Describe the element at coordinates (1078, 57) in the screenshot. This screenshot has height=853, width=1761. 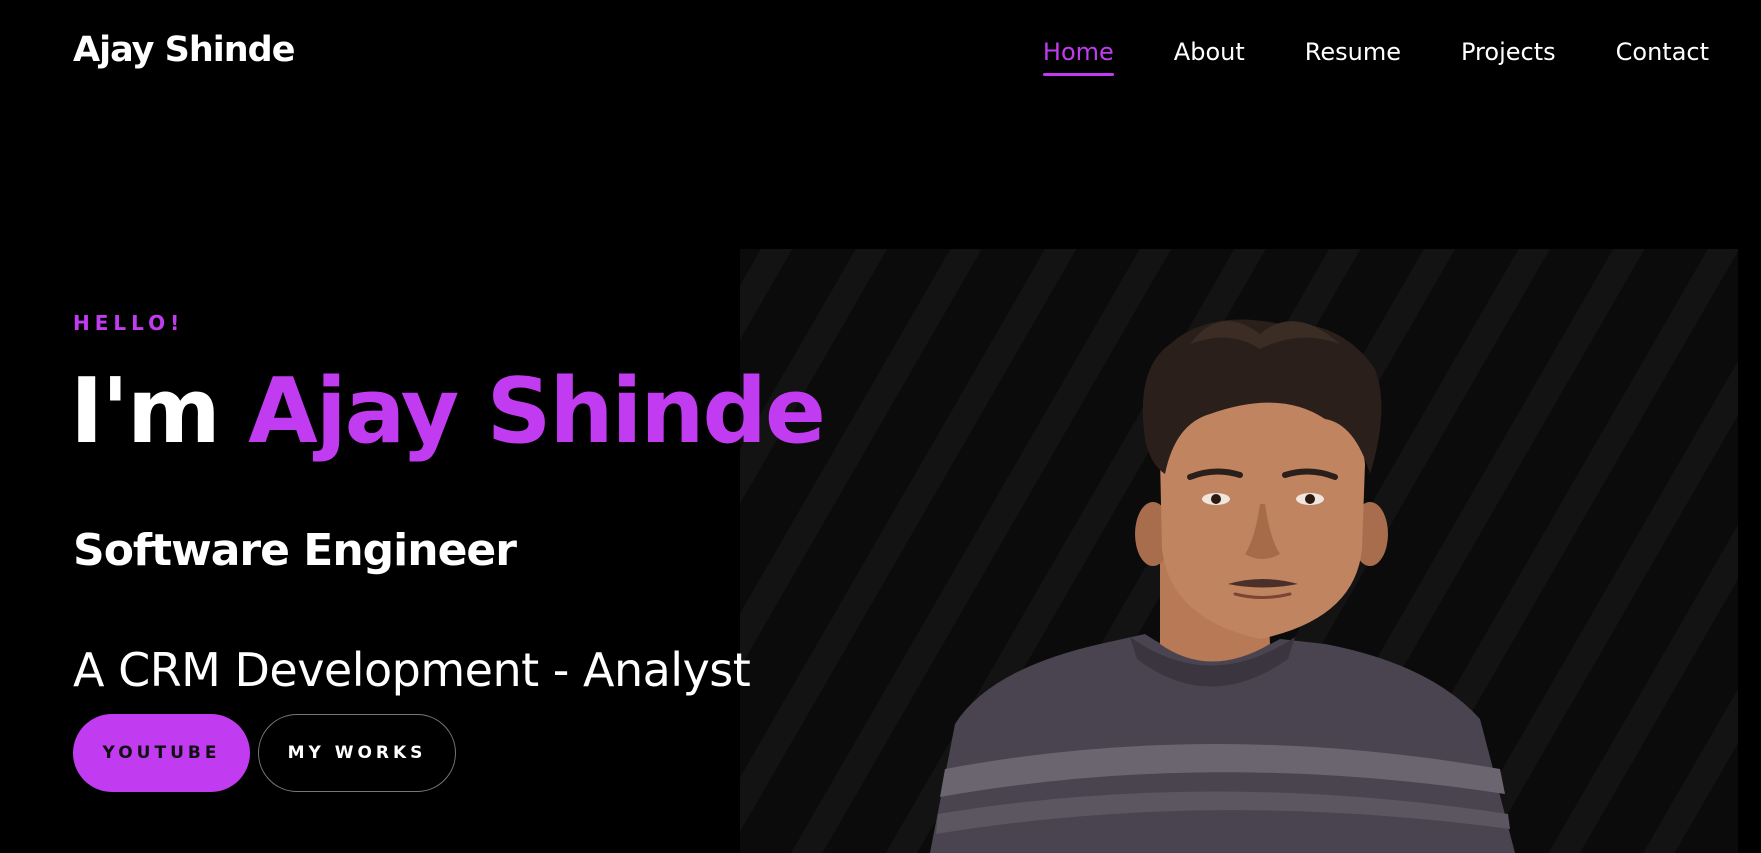
I see `nav-home: Home` at that location.